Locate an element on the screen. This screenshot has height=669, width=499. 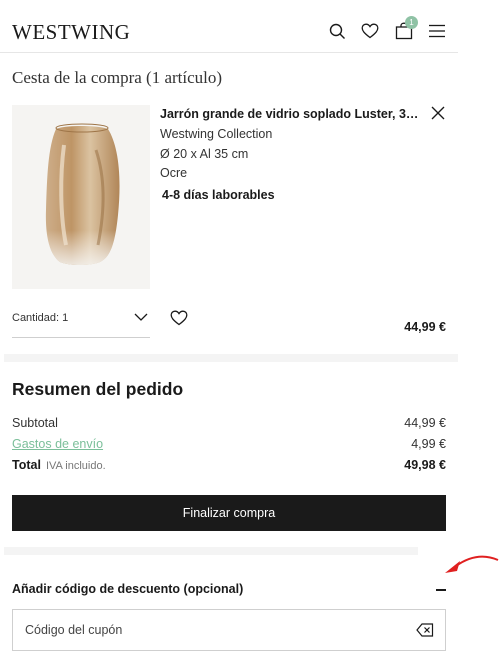
remove-item-button is located at coordinates (438, 113).